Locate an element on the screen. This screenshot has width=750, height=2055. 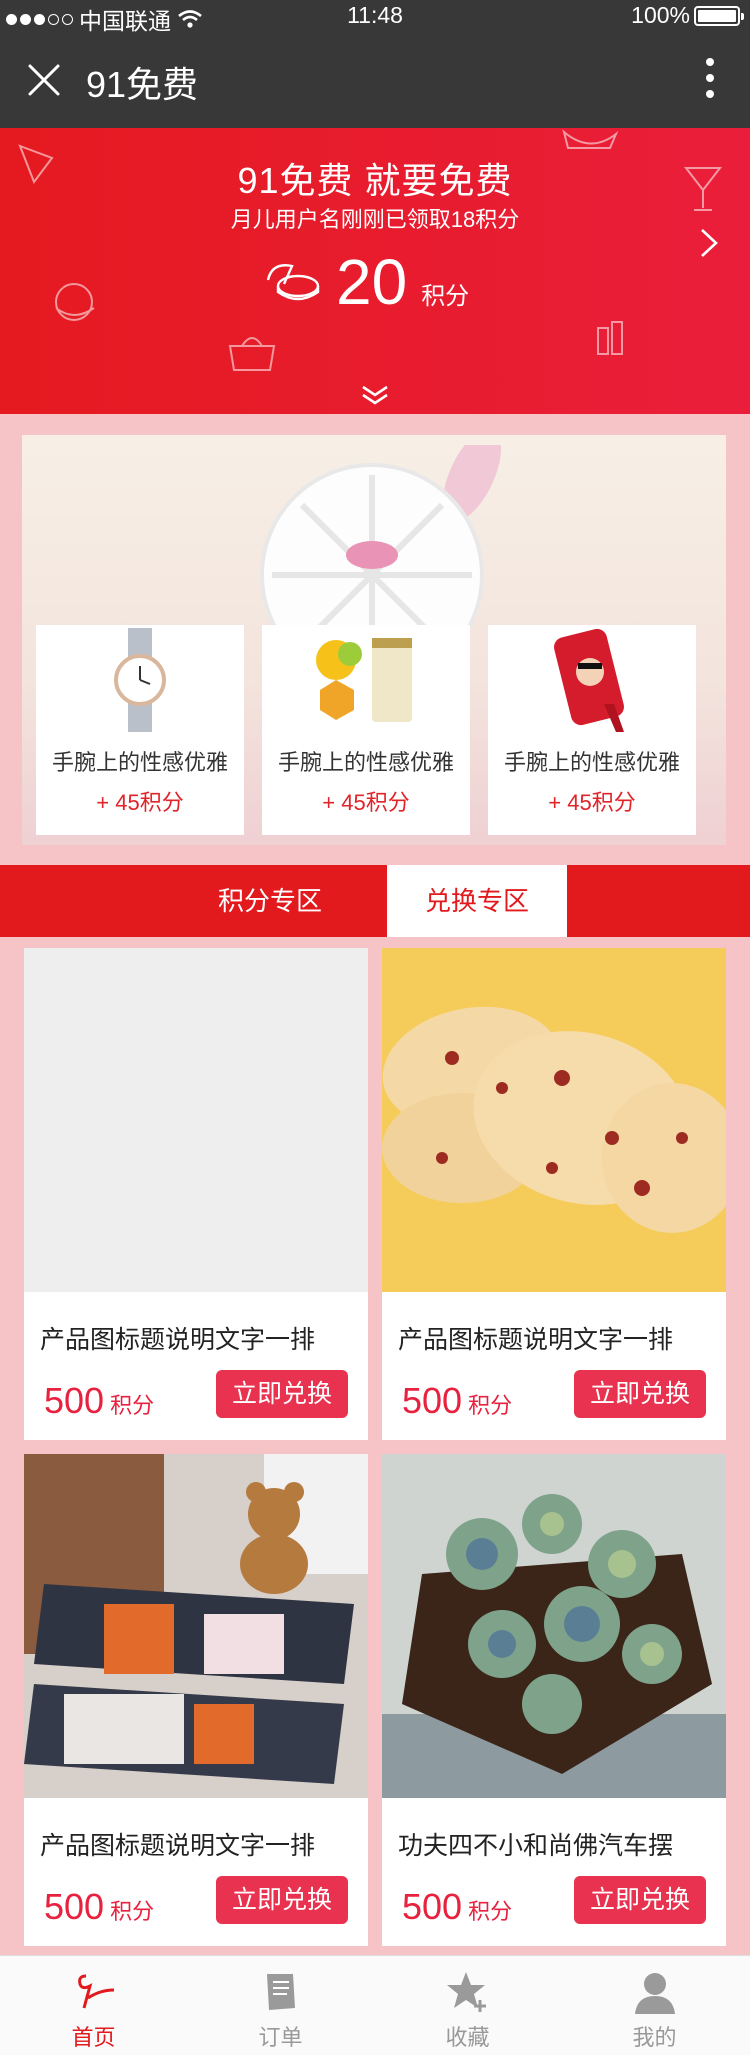
cookies-image is located at coordinates (554, 1120).